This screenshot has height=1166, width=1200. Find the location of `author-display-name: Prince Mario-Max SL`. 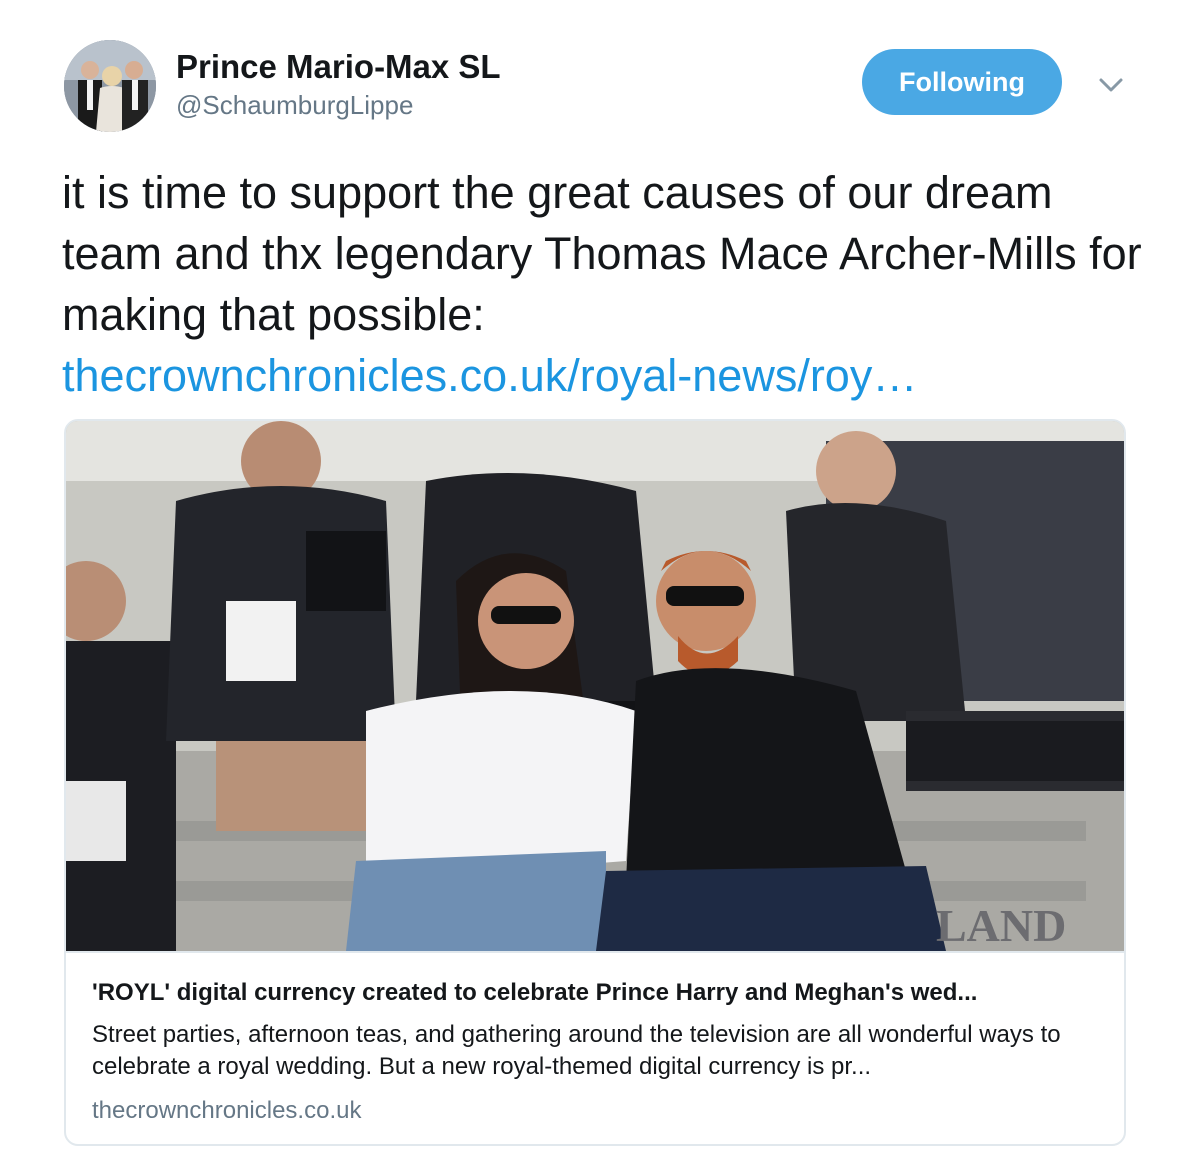

author-display-name: Prince Mario-Max SL is located at coordinates (338, 67).